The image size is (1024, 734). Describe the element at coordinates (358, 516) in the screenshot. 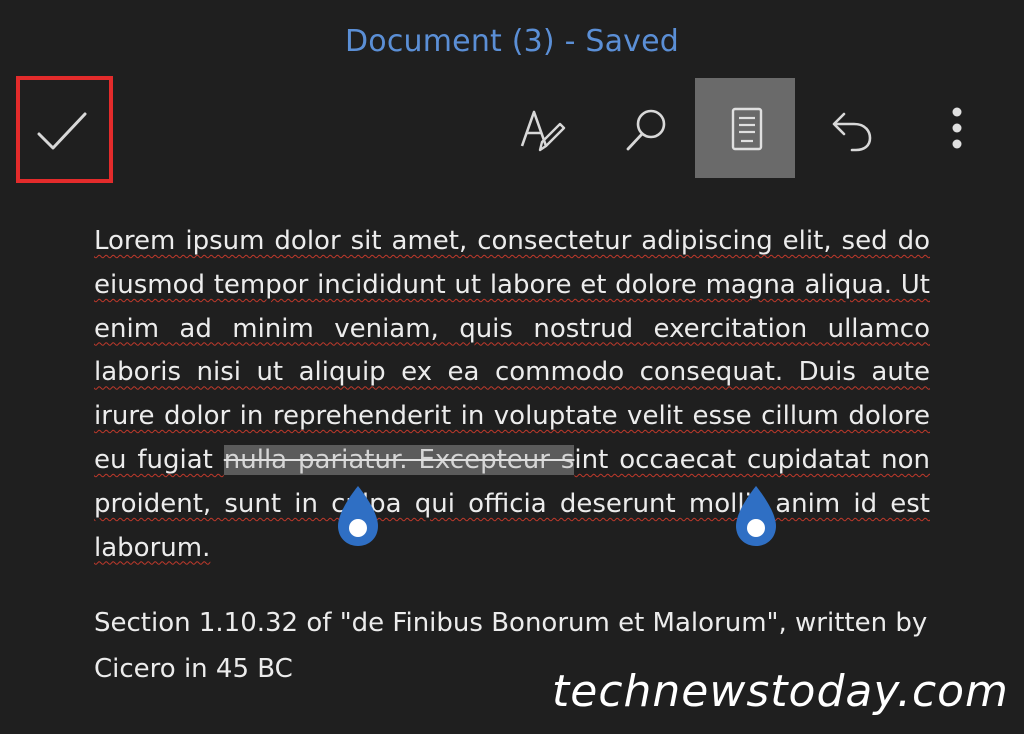

I see `selection-start-handle` at that location.